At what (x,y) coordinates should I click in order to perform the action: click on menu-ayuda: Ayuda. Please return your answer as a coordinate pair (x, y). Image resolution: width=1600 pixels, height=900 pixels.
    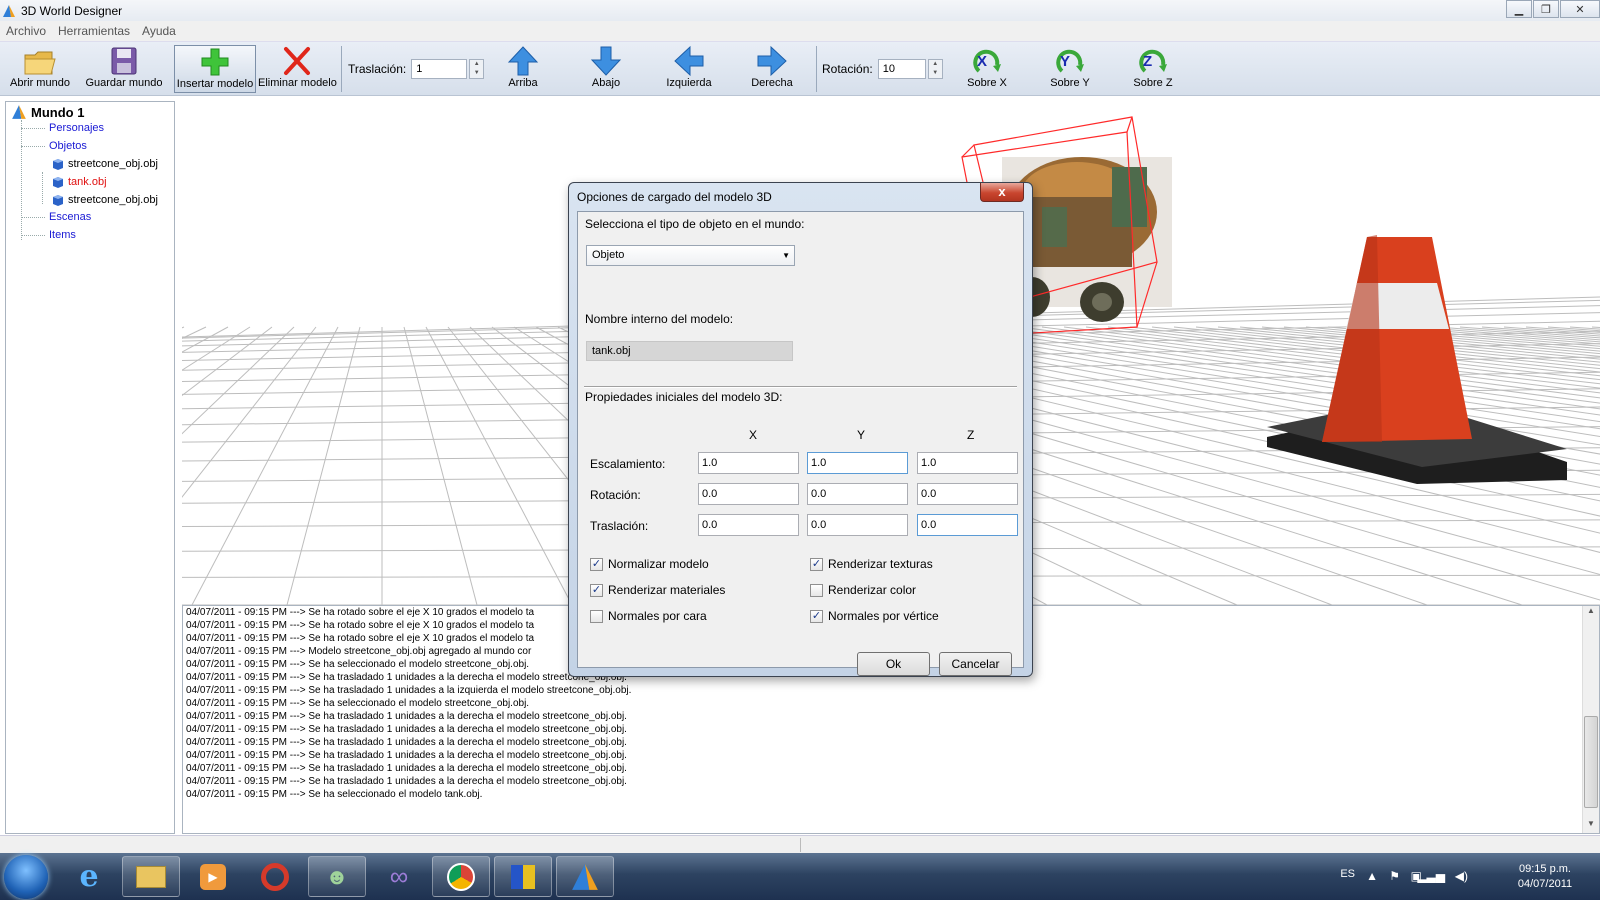
    Looking at the image, I should click on (159, 31).